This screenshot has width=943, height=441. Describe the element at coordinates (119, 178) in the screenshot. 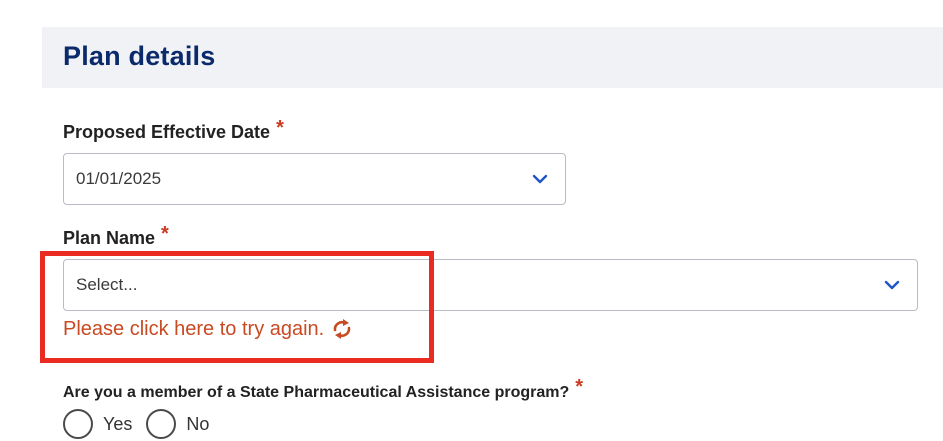

I see `effective-date-value: 01/01/2025` at that location.